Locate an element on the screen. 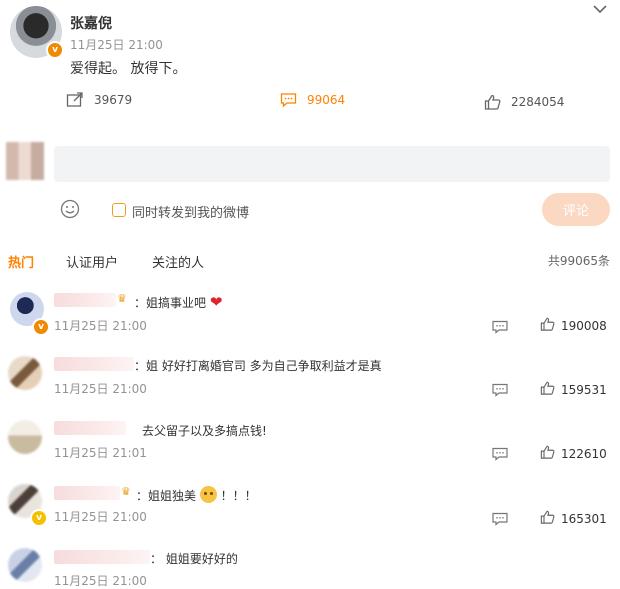 Image resolution: width=620 pixels, height=589 pixels. comment-time: 11月25日 21:01 is located at coordinates (100, 452).